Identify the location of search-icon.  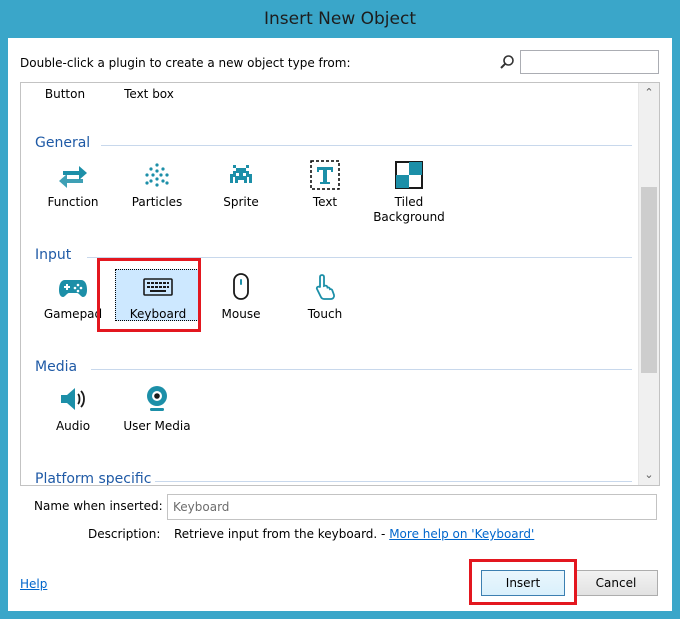
(507, 62).